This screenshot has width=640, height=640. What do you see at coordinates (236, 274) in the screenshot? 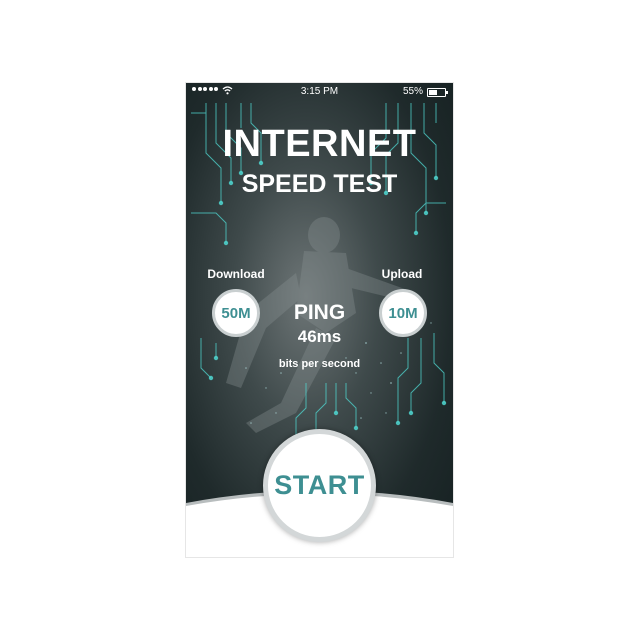
I see `download-label: Download` at bounding box center [236, 274].